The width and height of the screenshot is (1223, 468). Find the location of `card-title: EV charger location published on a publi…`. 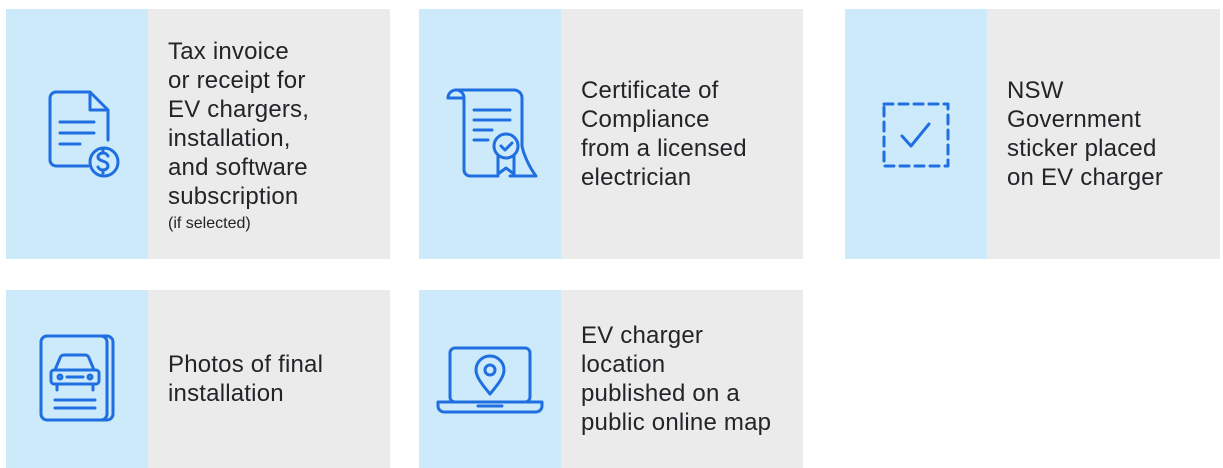

card-title: EV charger location published on a publi… is located at coordinates (685, 379).